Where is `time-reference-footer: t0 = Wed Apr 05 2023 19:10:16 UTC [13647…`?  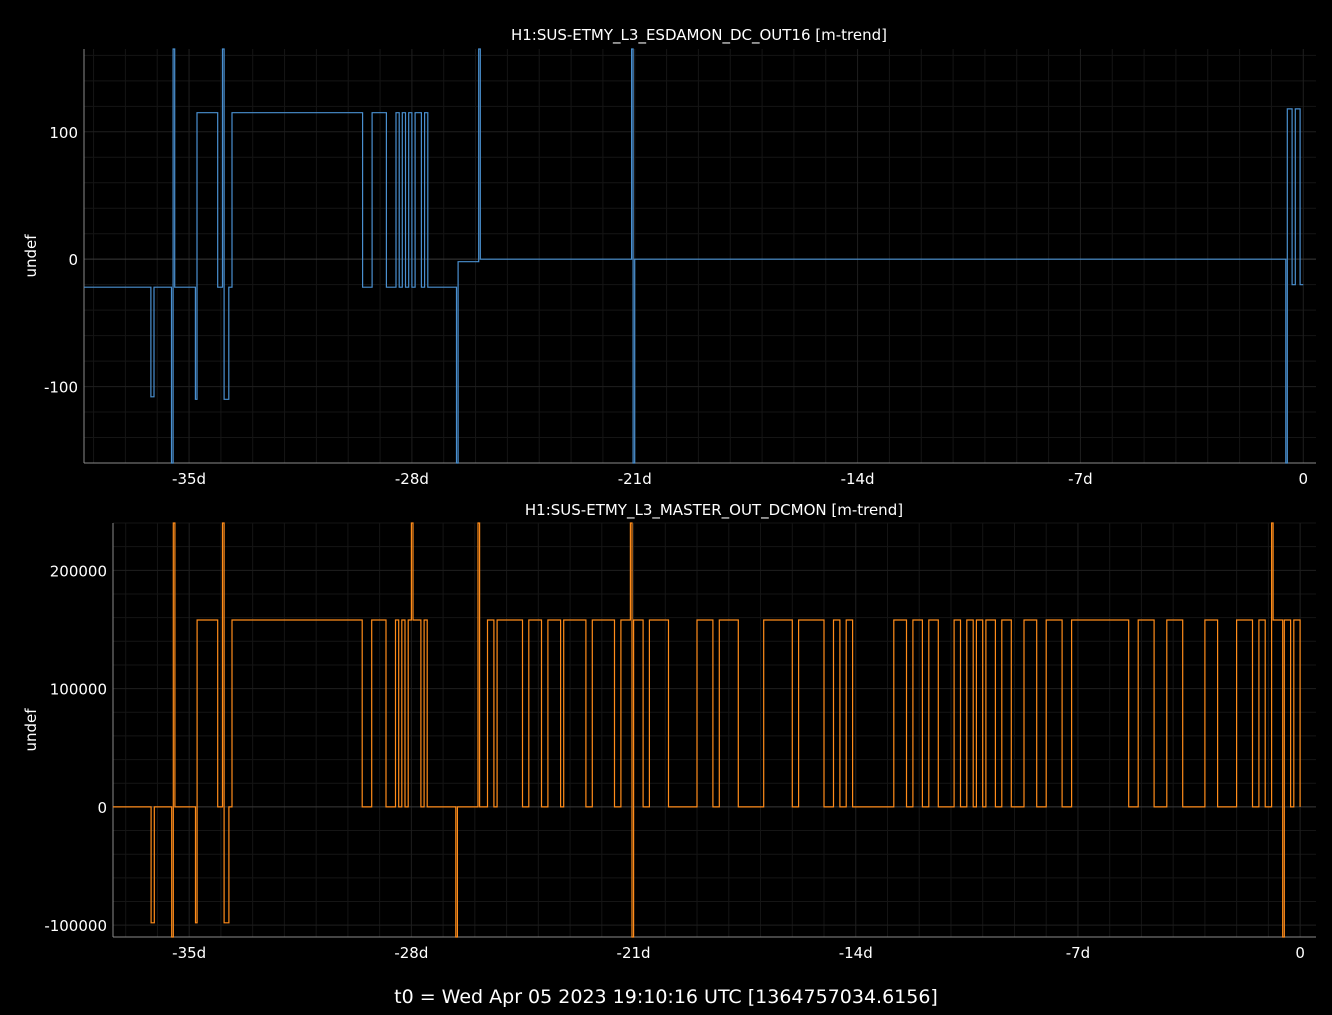
time-reference-footer: t0 = Wed Apr 05 2023 19:10:16 UTC [13647… is located at coordinates (666, 997).